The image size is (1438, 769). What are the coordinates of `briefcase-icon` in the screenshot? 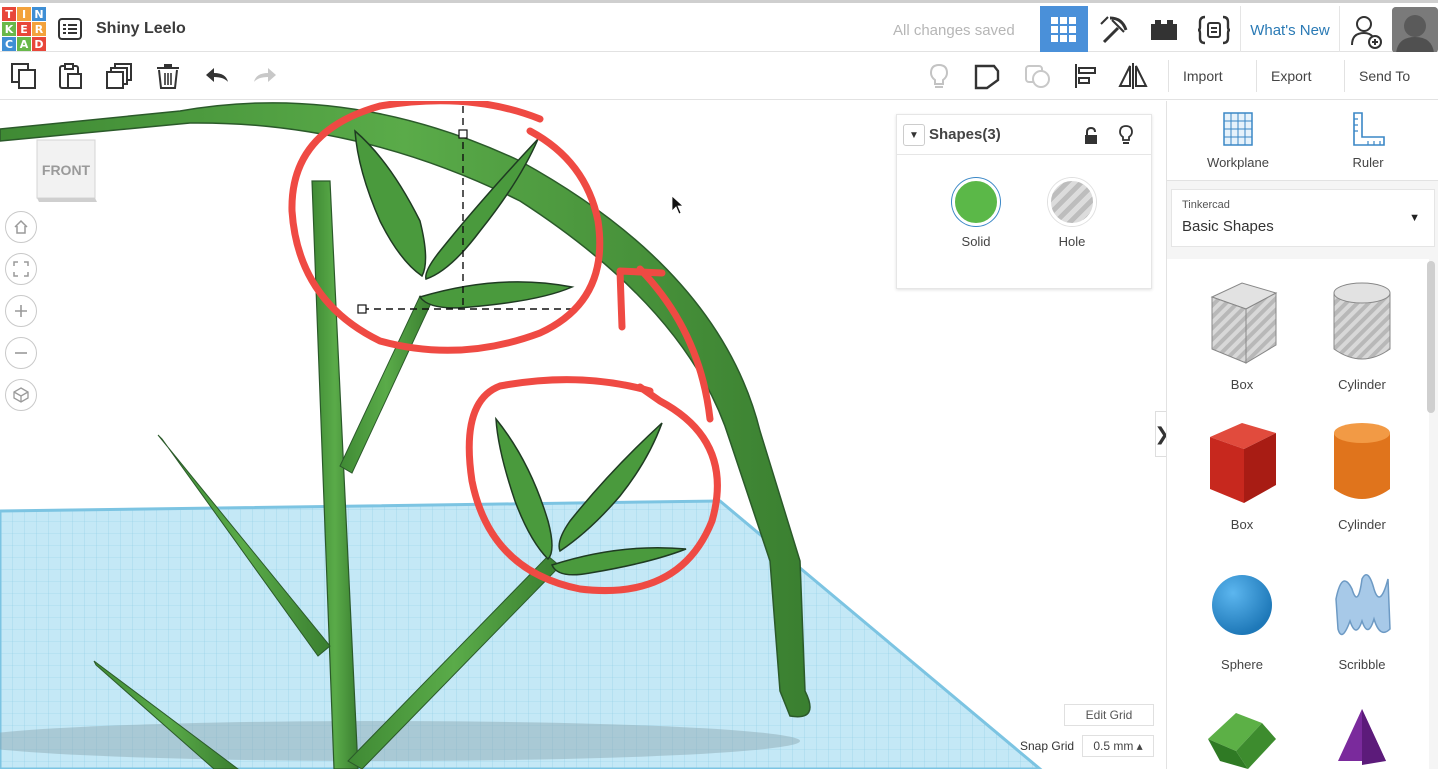 It's located at (1164, 30).